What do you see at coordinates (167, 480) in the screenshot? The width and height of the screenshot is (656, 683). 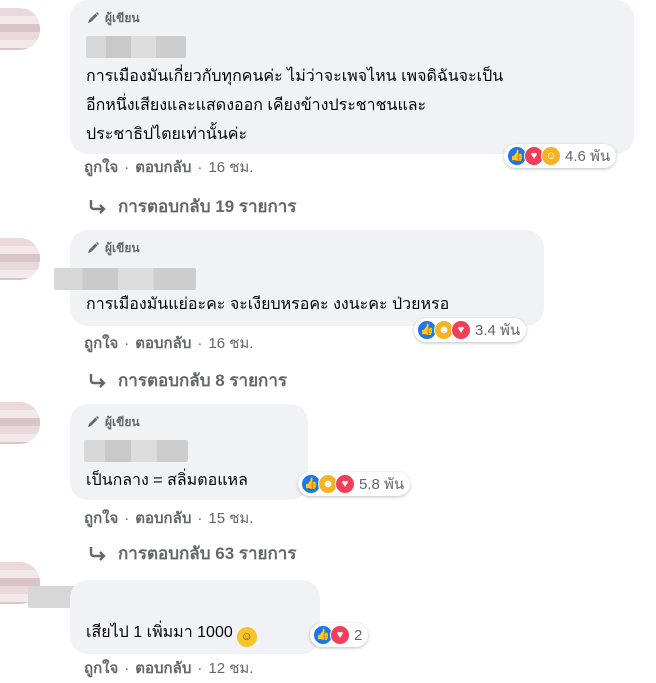 I see `comment-text: เป็นกลาง = สลิ่มตอแหล` at bounding box center [167, 480].